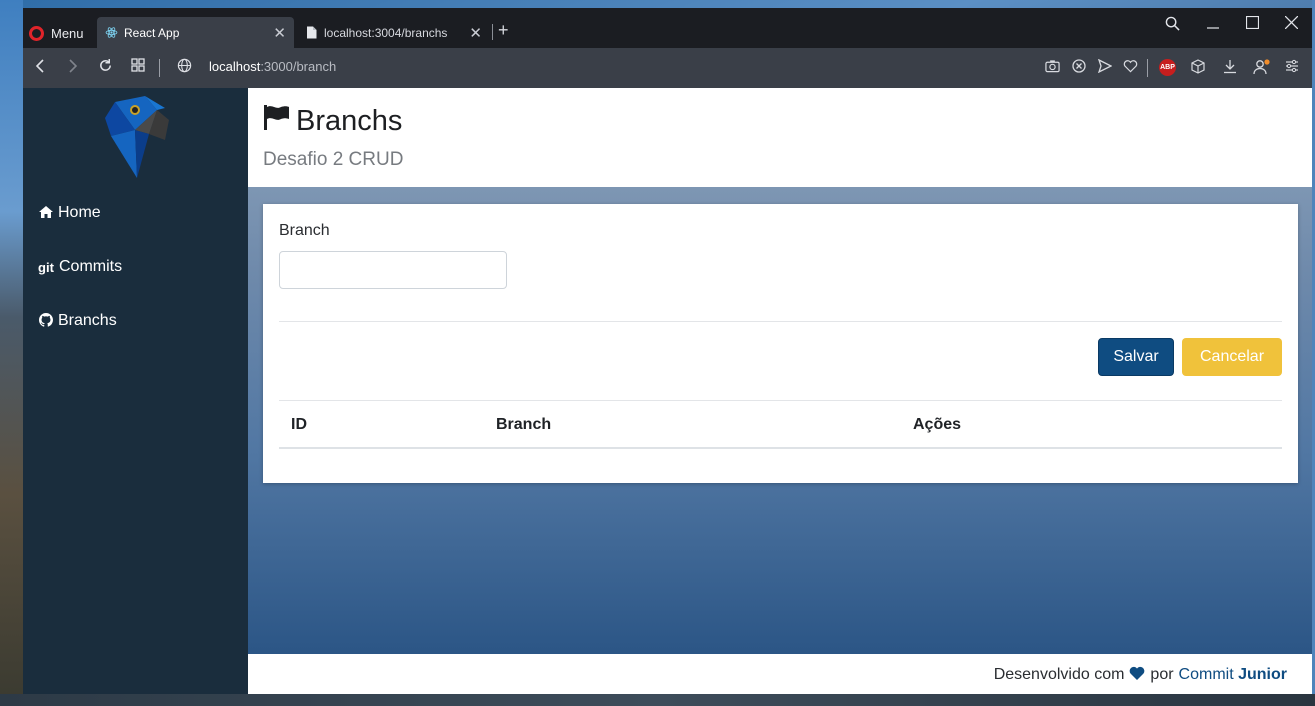  I want to click on footer-text: Desenvolvido com por Commit Junior, so click(1140, 675).